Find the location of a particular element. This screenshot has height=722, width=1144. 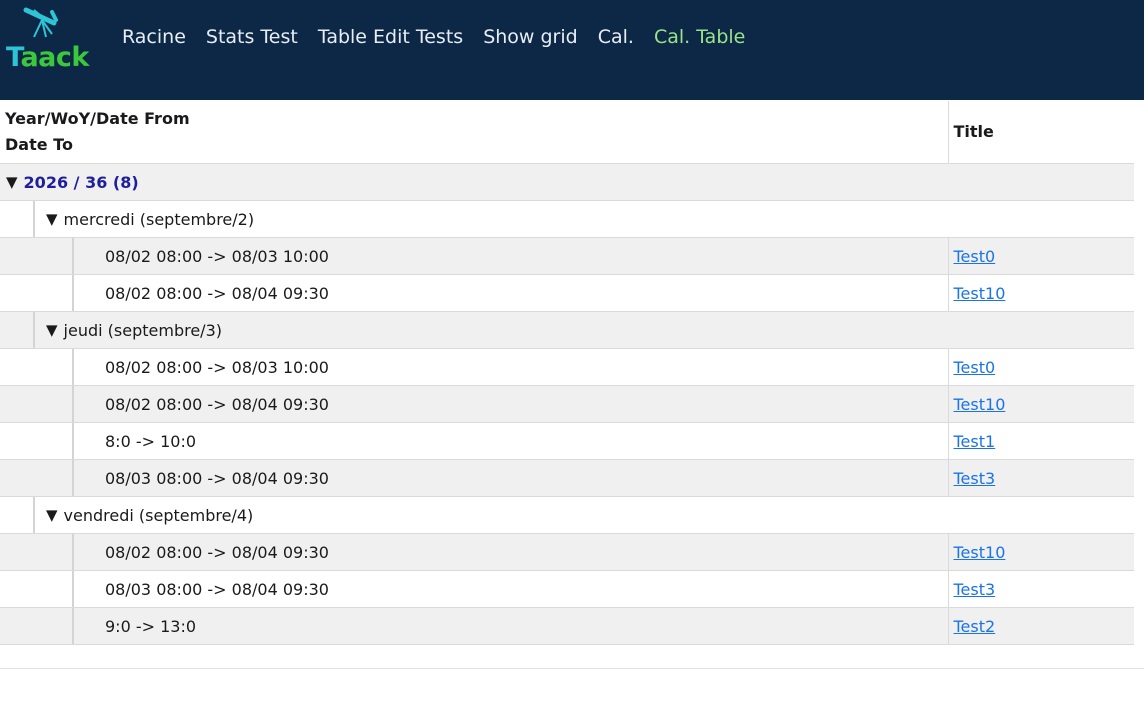

test-link: Test1 is located at coordinates (975, 441).